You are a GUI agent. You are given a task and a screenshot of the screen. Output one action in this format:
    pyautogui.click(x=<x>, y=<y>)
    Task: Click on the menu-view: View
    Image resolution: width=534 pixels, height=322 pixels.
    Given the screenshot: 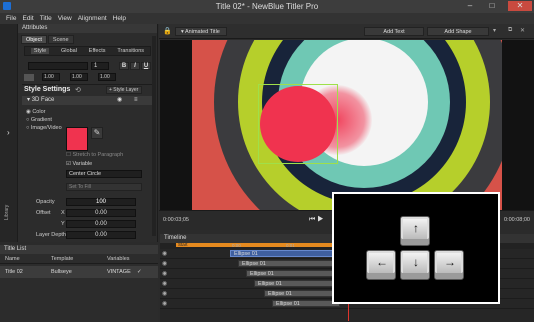 What is the action you would take?
    pyautogui.click(x=65, y=18)
    